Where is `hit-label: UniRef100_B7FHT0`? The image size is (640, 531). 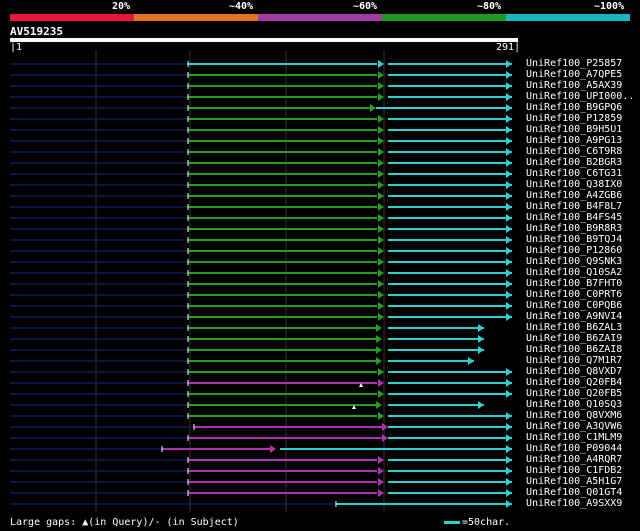
hit-label: UniRef100_B7FHT0 is located at coordinates (574, 283).